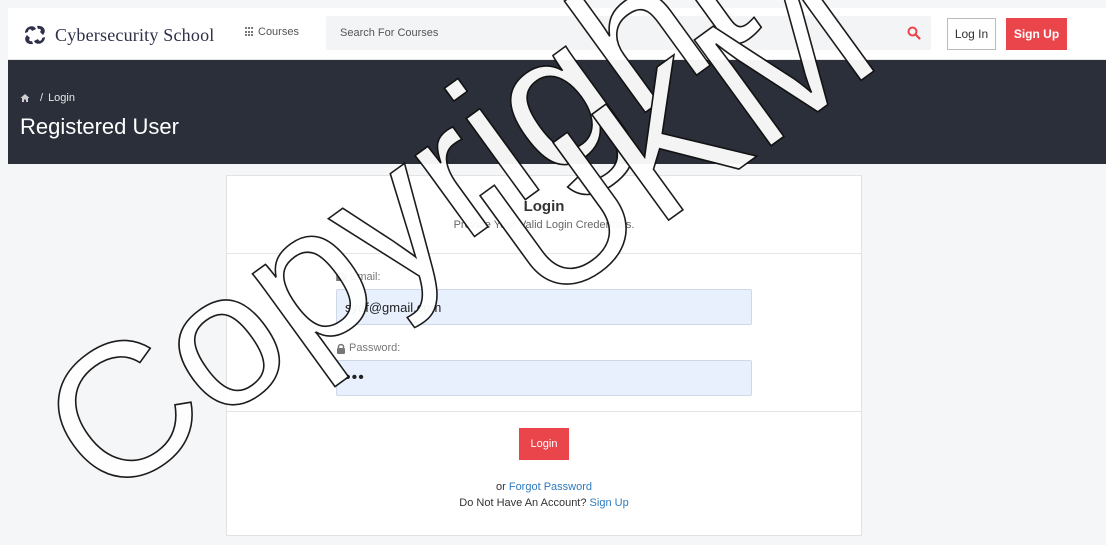  I want to click on card-title: Login, so click(544, 206).